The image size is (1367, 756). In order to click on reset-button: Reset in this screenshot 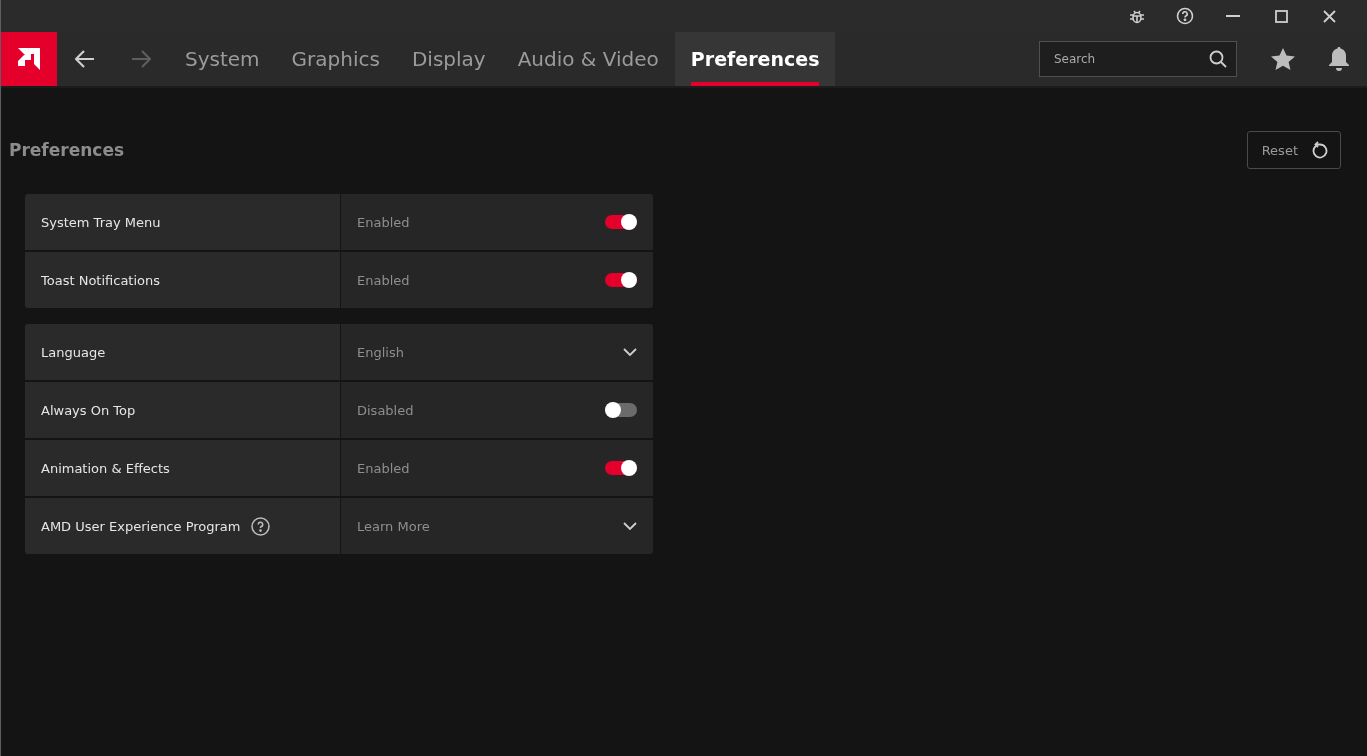, I will do `click(1293, 150)`.